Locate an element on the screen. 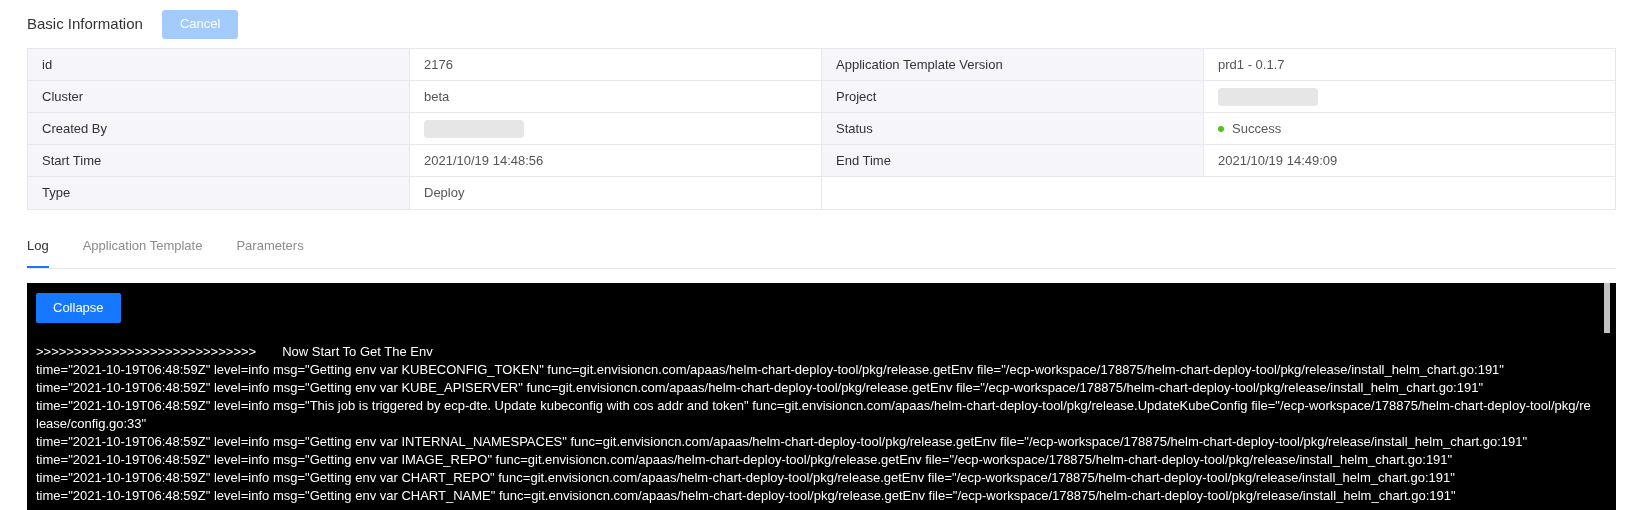 The height and width of the screenshot is (510, 1643). field-label: End Time is located at coordinates (863, 160).